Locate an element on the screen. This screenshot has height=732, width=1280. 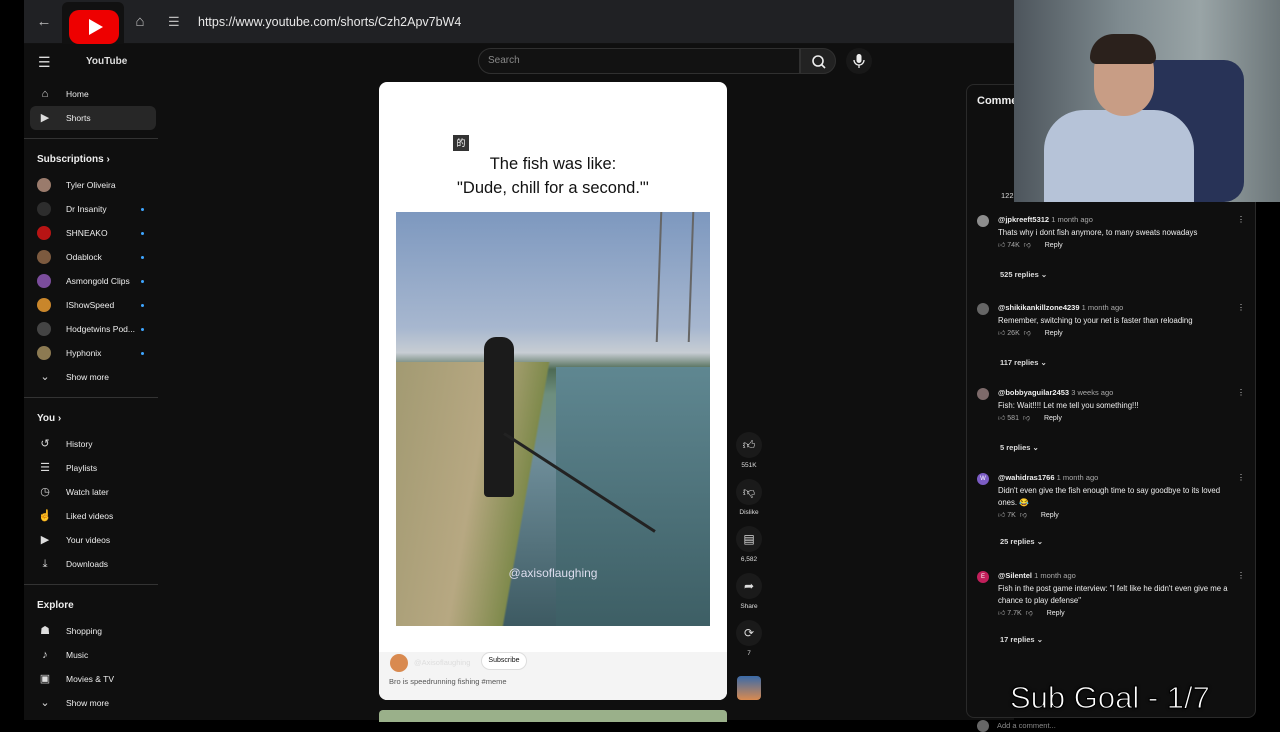
sidebar-item-shorts: ▶ Shorts is located at coordinates (93, 118).